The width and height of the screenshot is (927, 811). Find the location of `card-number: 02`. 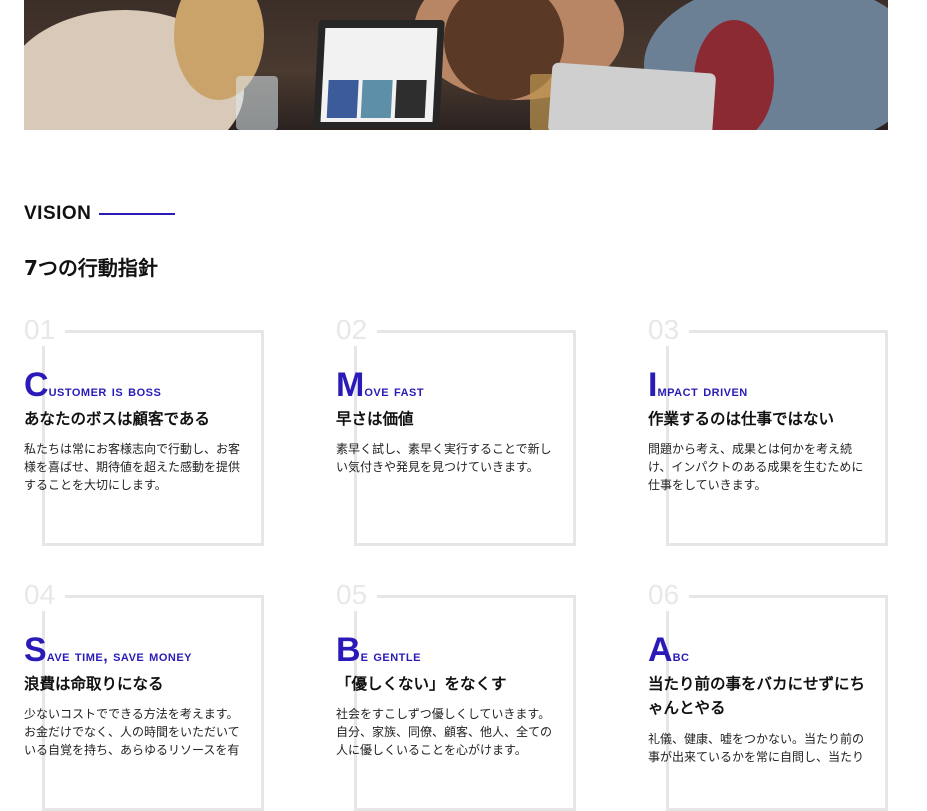

card-number: 02 is located at coordinates (357, 330).